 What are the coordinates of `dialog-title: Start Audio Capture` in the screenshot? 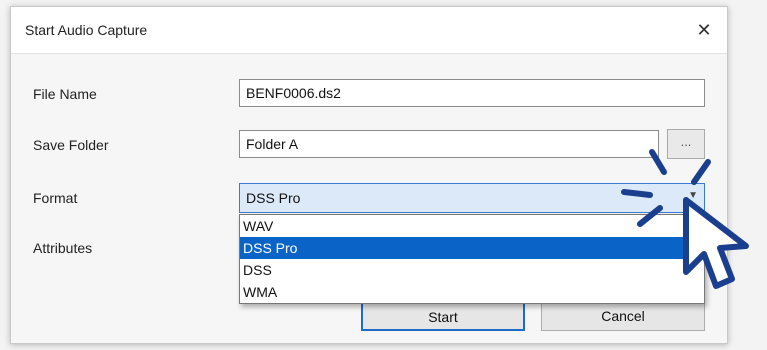 It's located at (86, 30).